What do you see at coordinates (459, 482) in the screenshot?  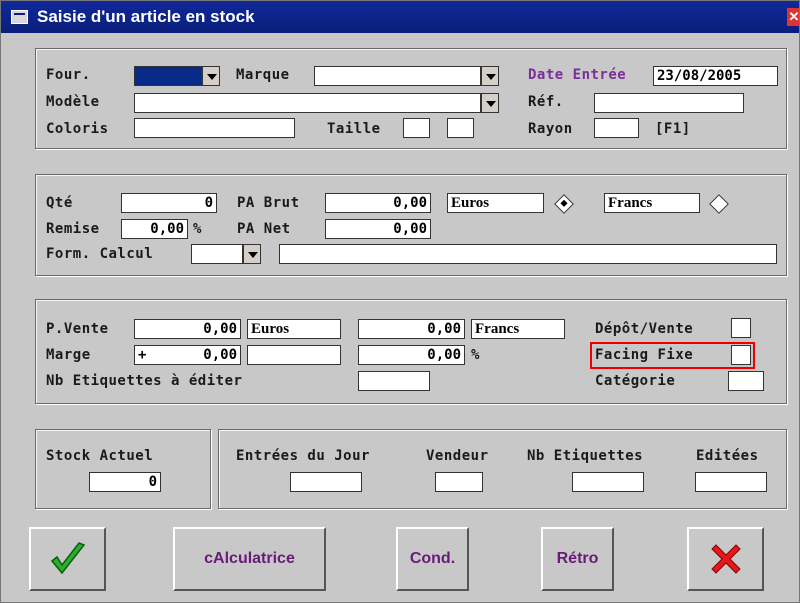 I see `vendeur-field` at bounding box center [459, 482].